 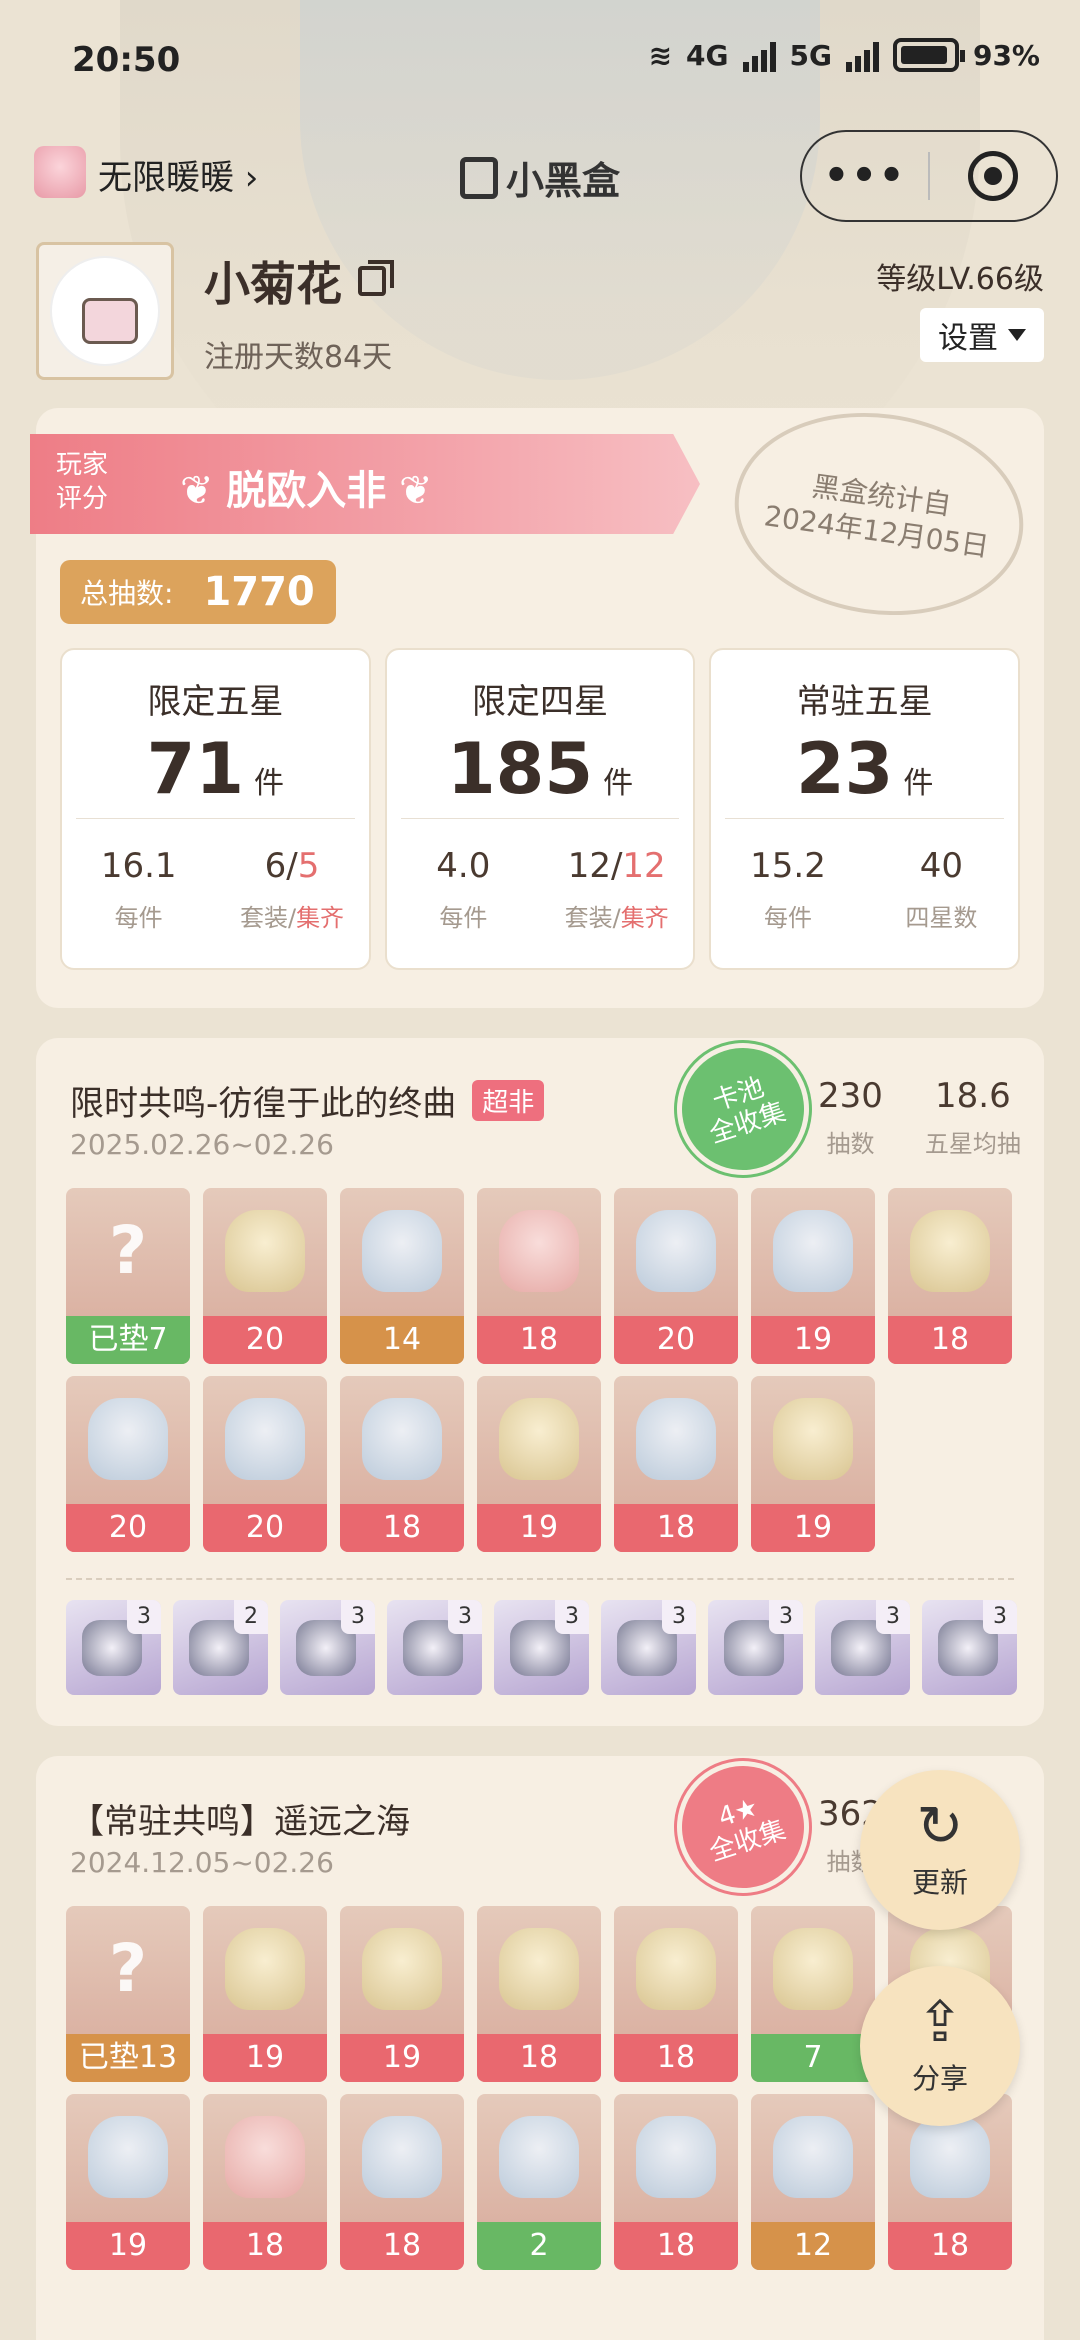 What do you see at coordinates (128, 1250) in the screenshot?
I see `question-icon: ?` at bounding box center [128, 1250].